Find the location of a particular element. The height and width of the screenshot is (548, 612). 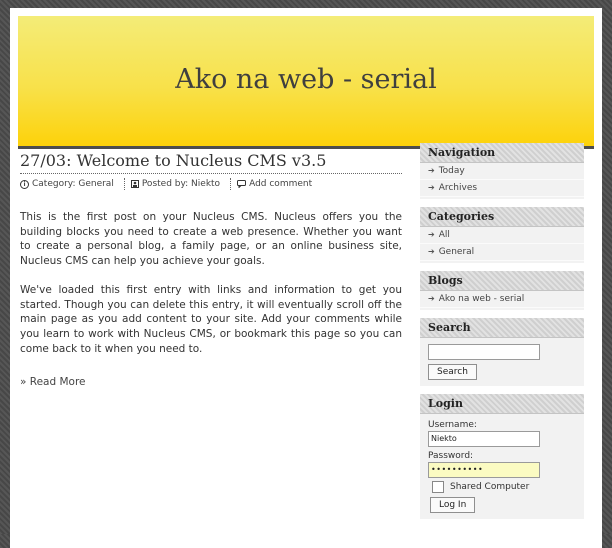

author-meta: Posted by: Niekto is located at coordinates (175, 184).